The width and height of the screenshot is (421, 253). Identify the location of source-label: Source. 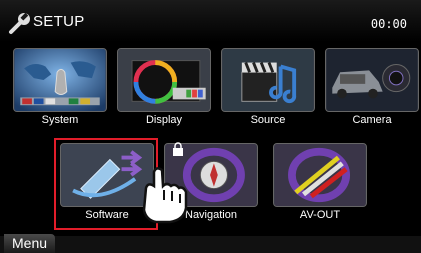
(268, 120).